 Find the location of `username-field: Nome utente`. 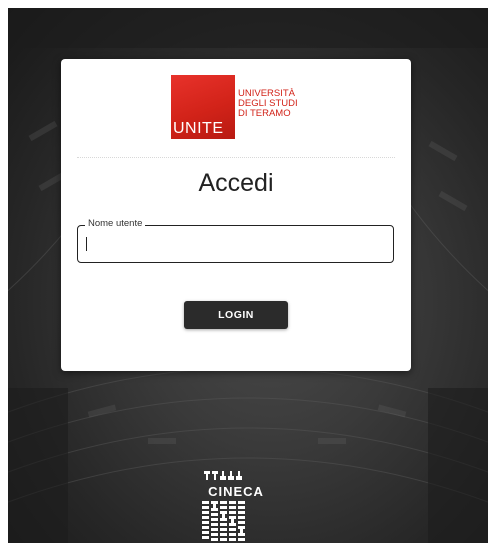

username-field: Nome utente is located at coordinates (235, 240).